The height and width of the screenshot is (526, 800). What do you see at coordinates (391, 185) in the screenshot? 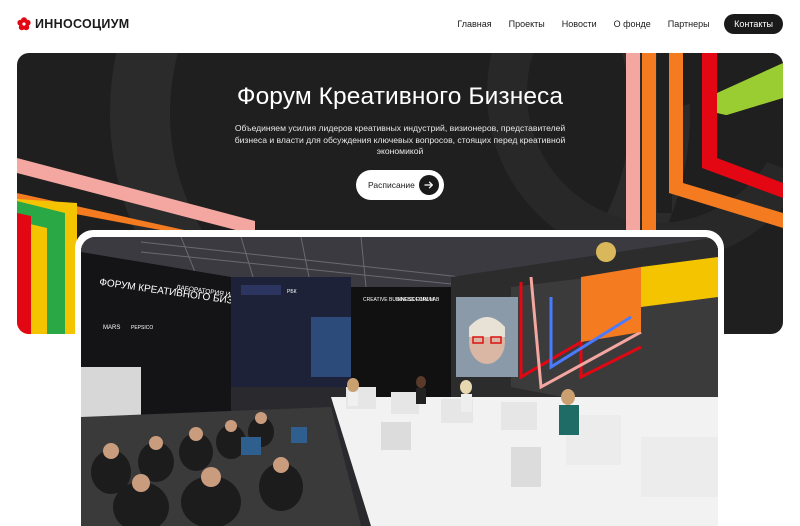
I see `schedule-button-label: Расписание` at bounding box center [391, 185].